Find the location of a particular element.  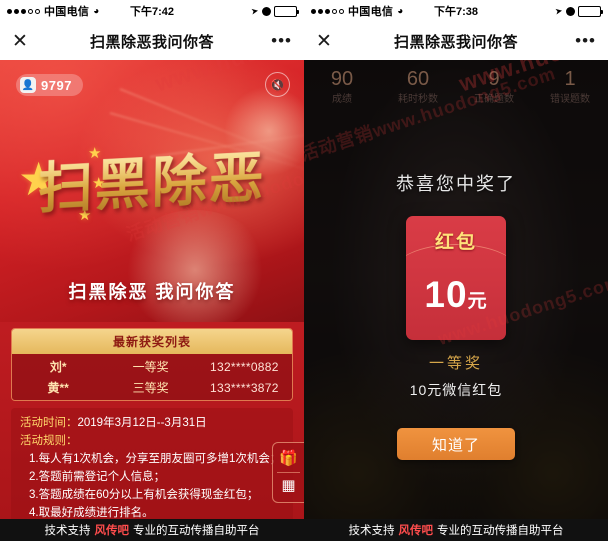

participant-counter: 👤 9797 is located at coordinates (49, 85).